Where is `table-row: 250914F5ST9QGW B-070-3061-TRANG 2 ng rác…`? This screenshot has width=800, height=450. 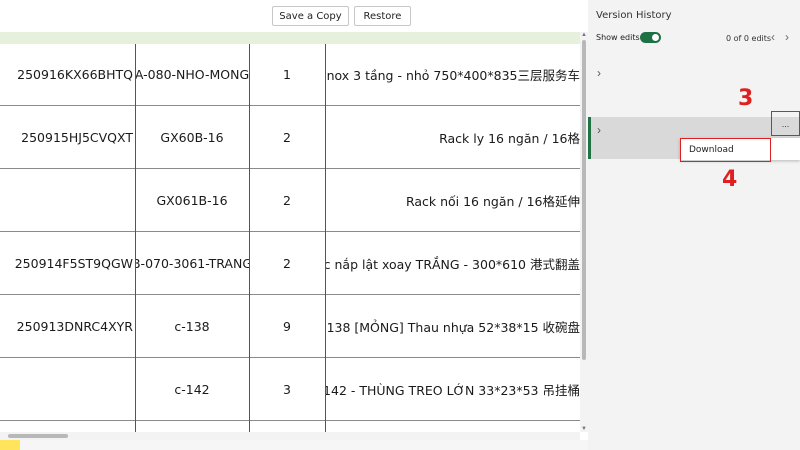
table-row: 250914F5ST9QGW B-070-3061-TRANG 2 ng rác… is located at coordinates (290, 264).